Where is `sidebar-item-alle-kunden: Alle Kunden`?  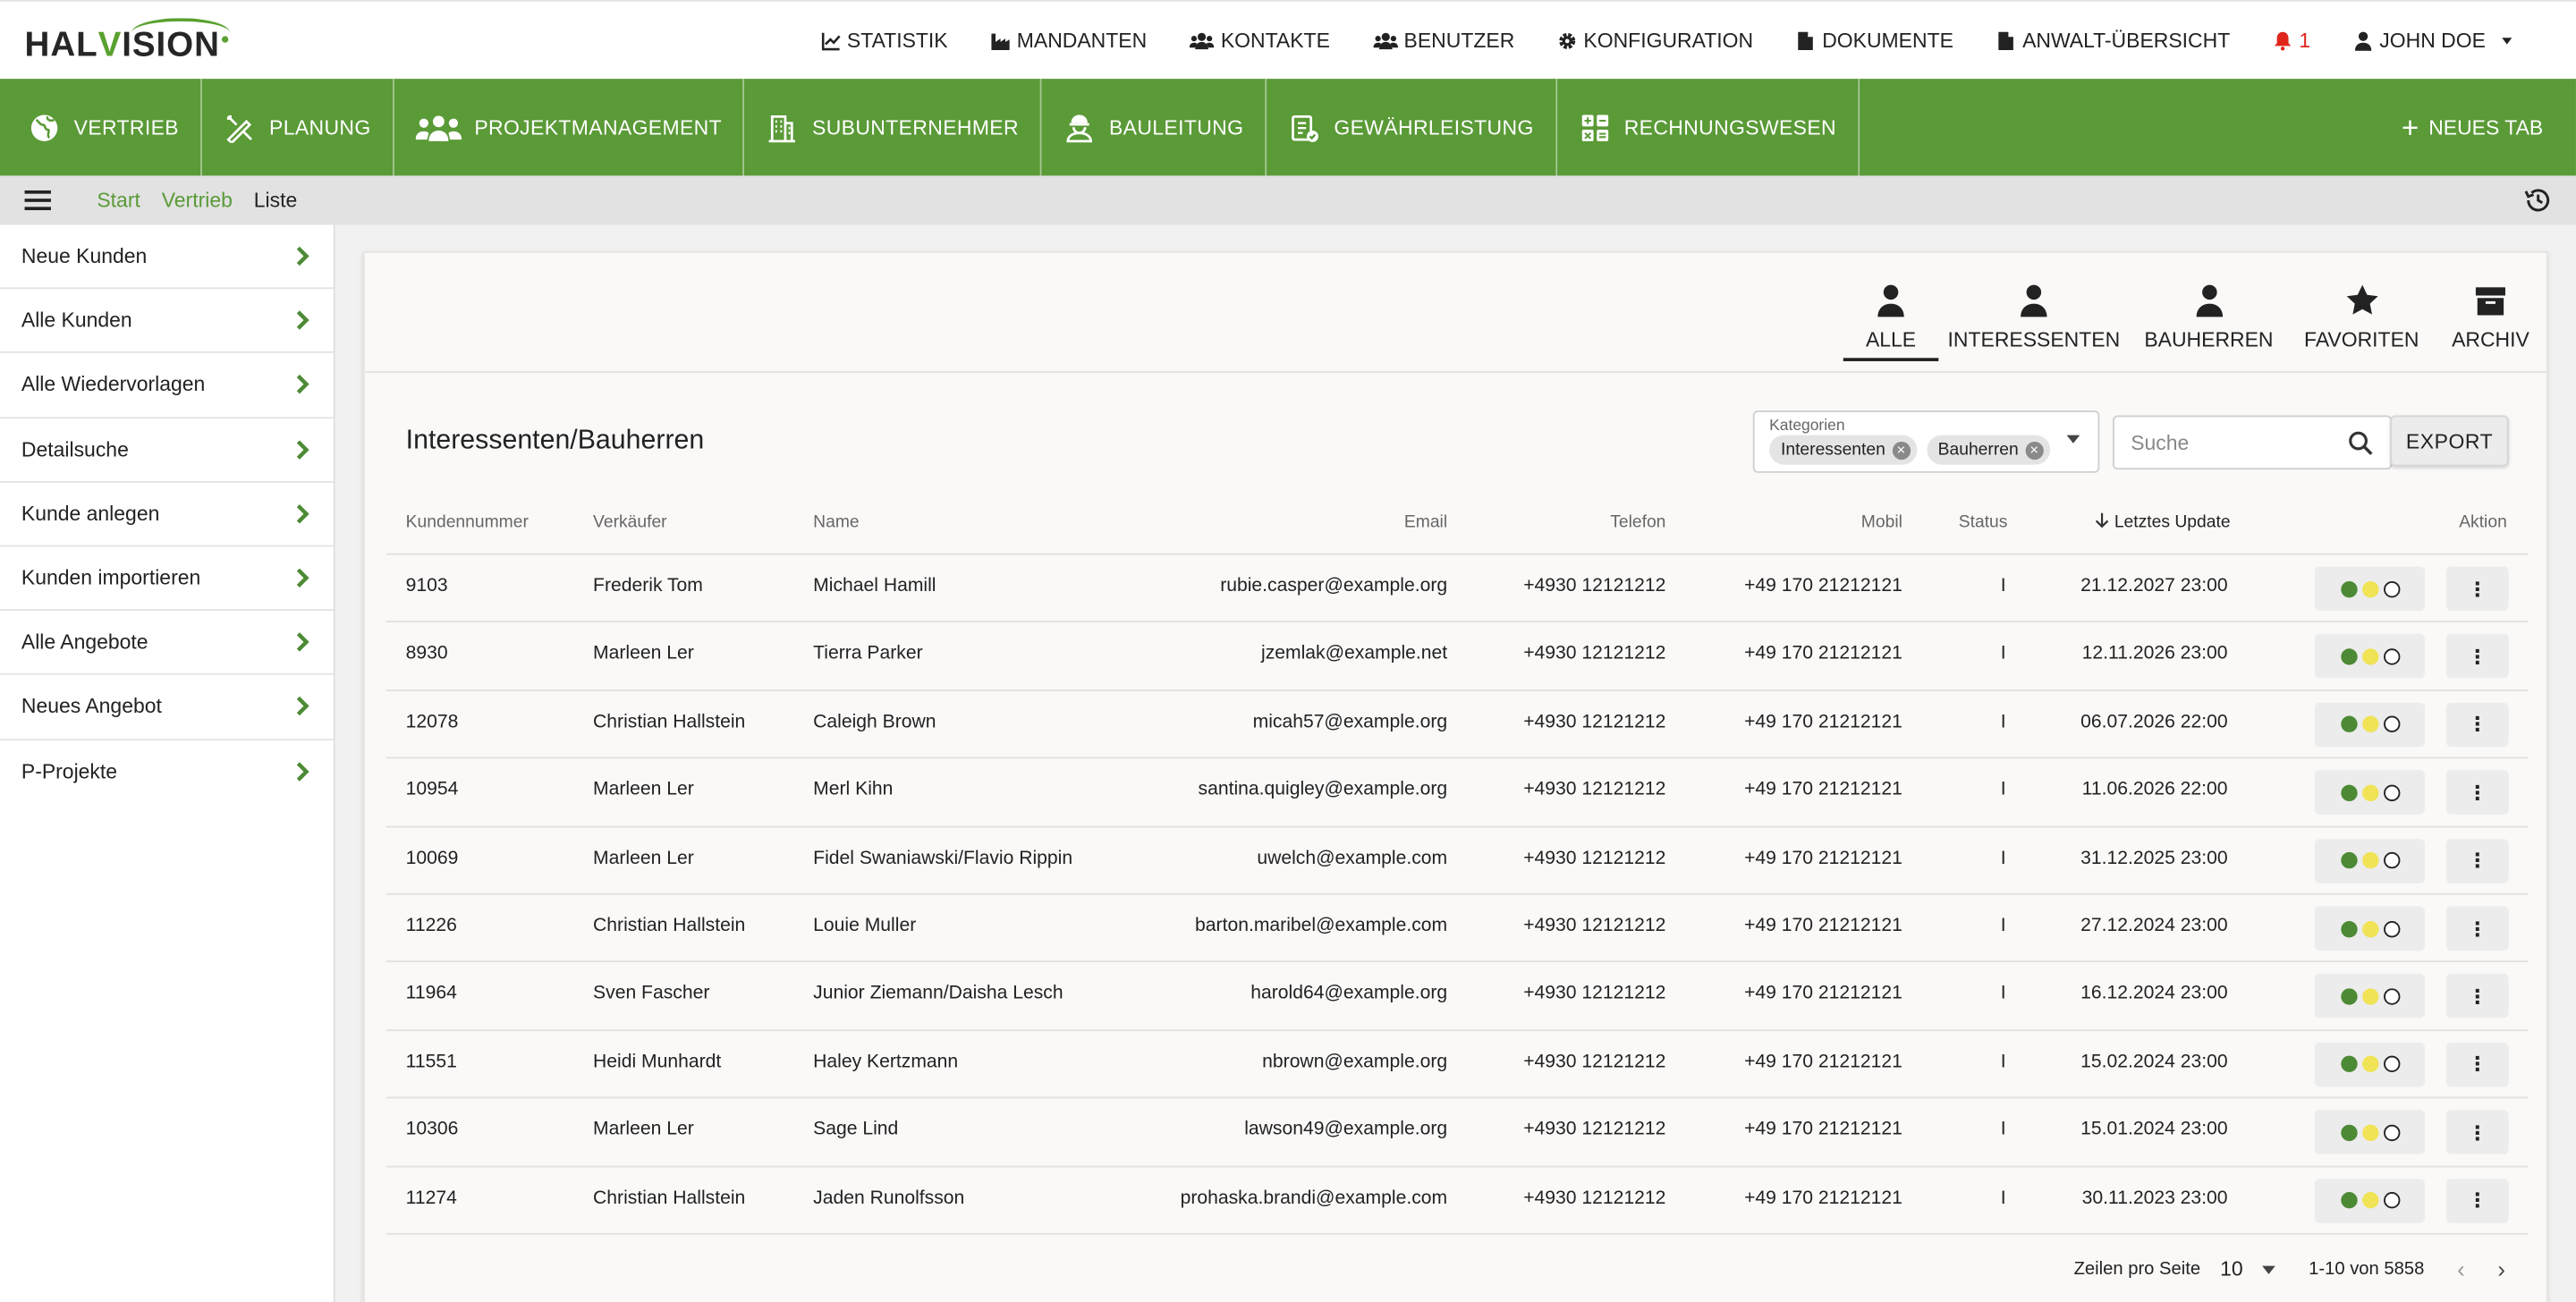 sidebar-item-alle-kunden: Alle Kunden is located at coordinates (167, 321).